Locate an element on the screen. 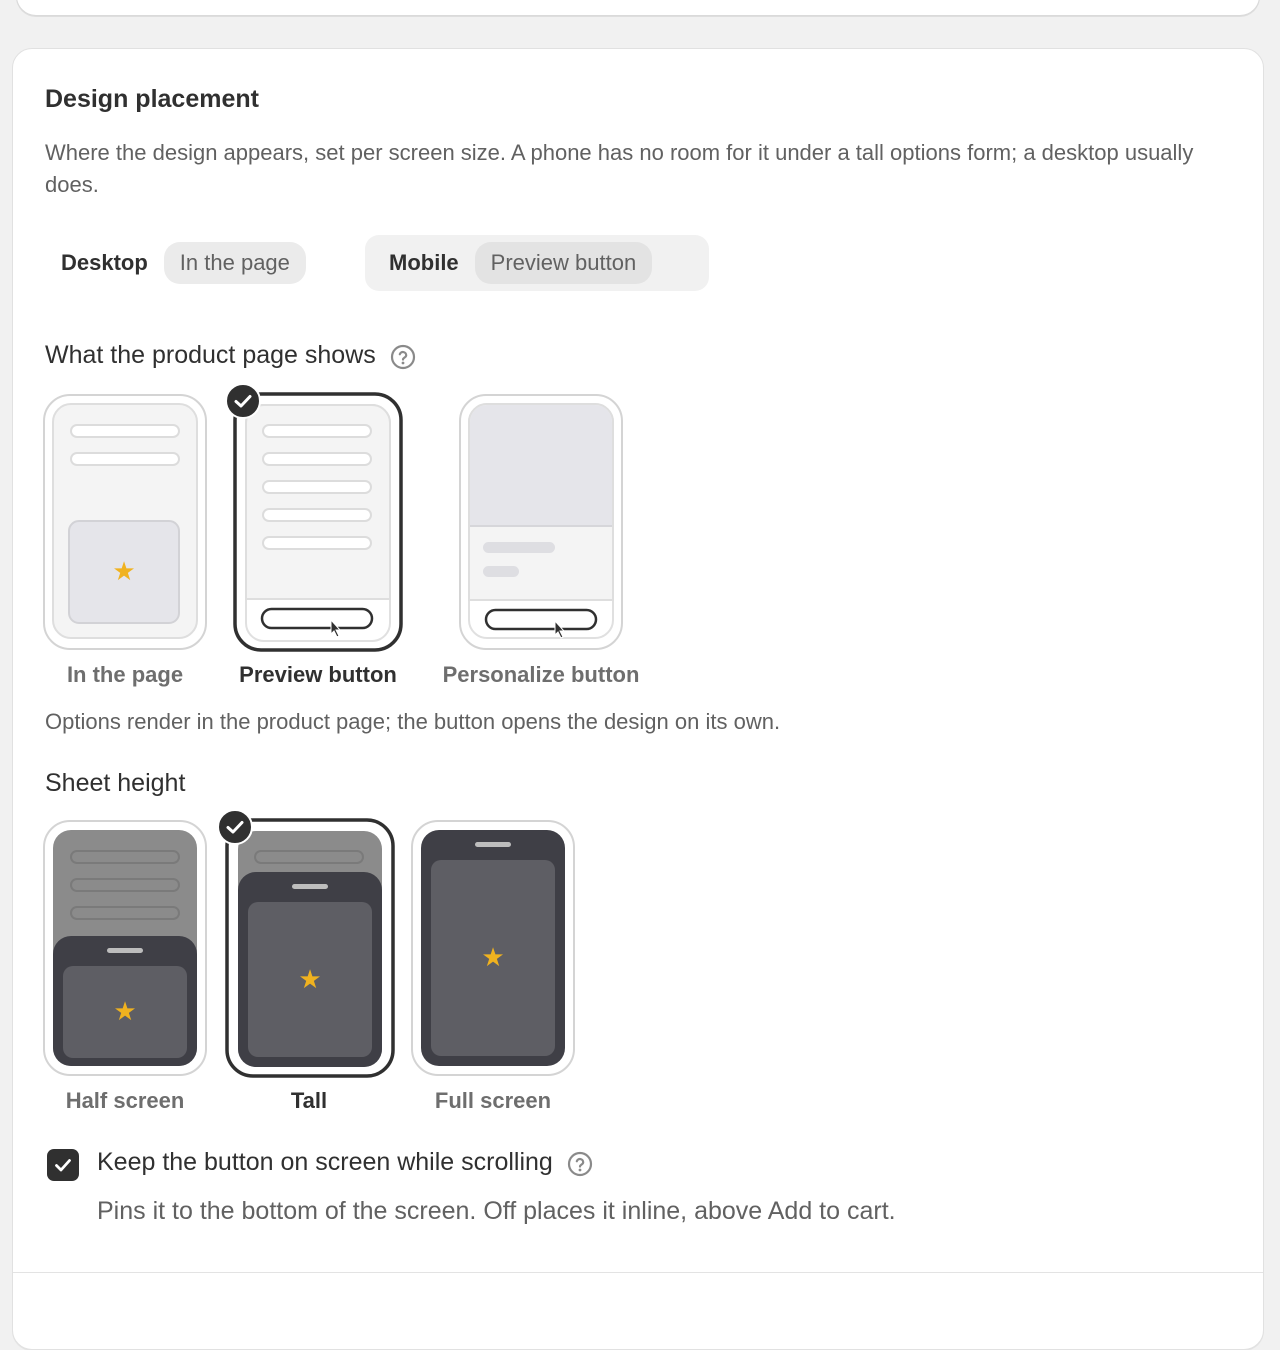  product-page-heading: What the product page shows is located at coordinates (230, 355).